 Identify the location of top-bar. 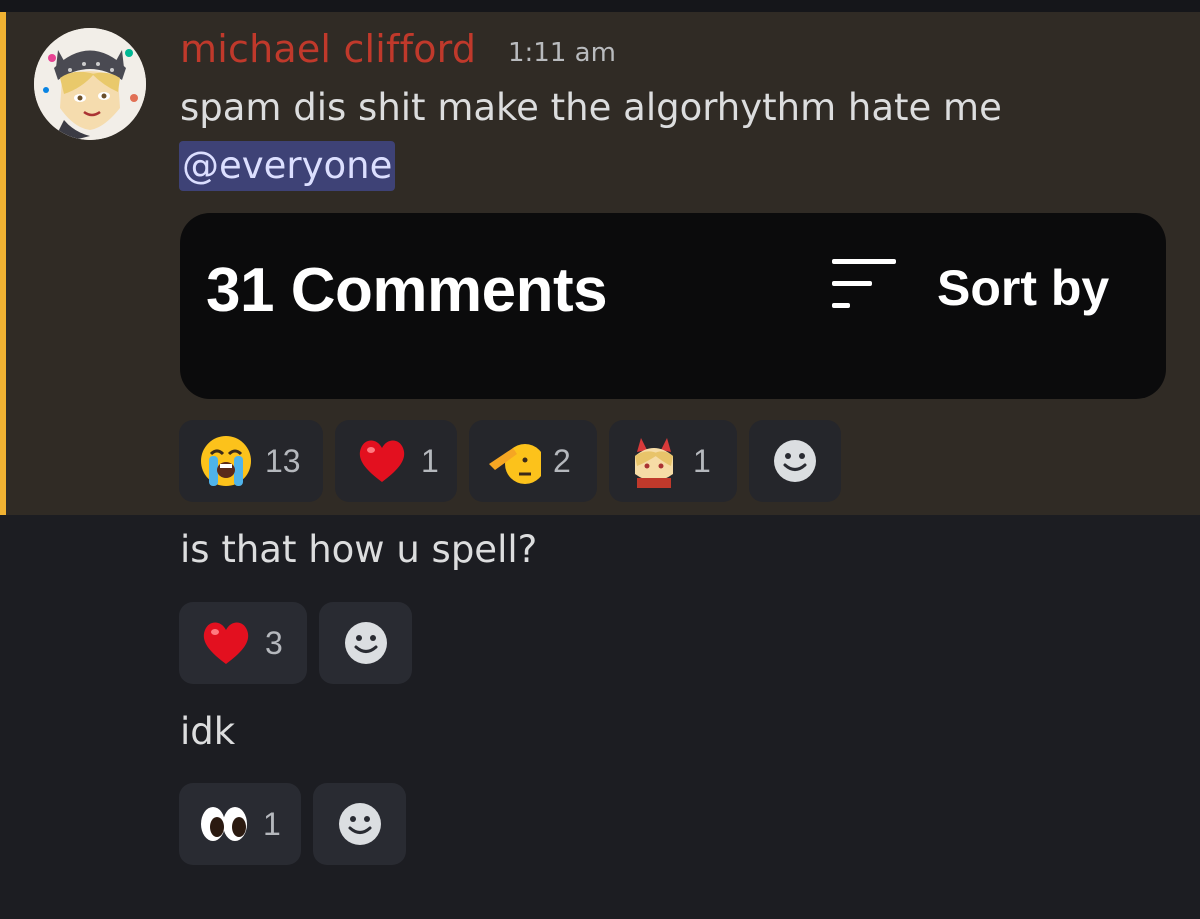
(600, 6).